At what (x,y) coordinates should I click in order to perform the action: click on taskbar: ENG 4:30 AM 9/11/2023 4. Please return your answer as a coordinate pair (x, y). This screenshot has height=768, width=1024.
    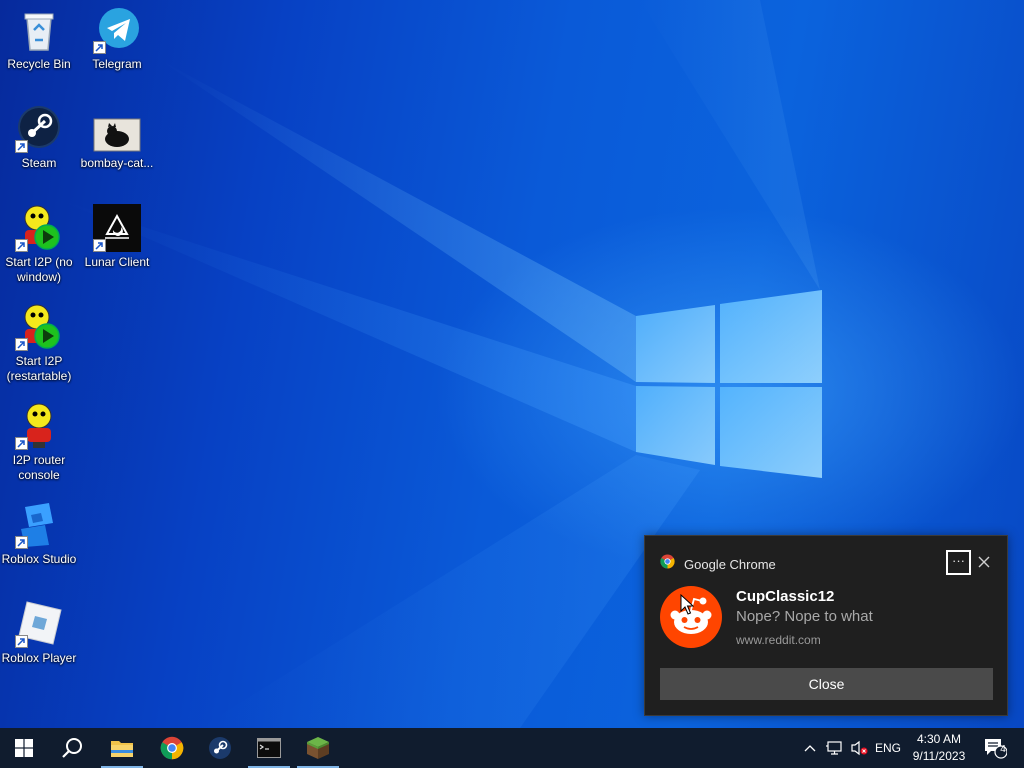
    Looking at the image, I should click on (512, 748).